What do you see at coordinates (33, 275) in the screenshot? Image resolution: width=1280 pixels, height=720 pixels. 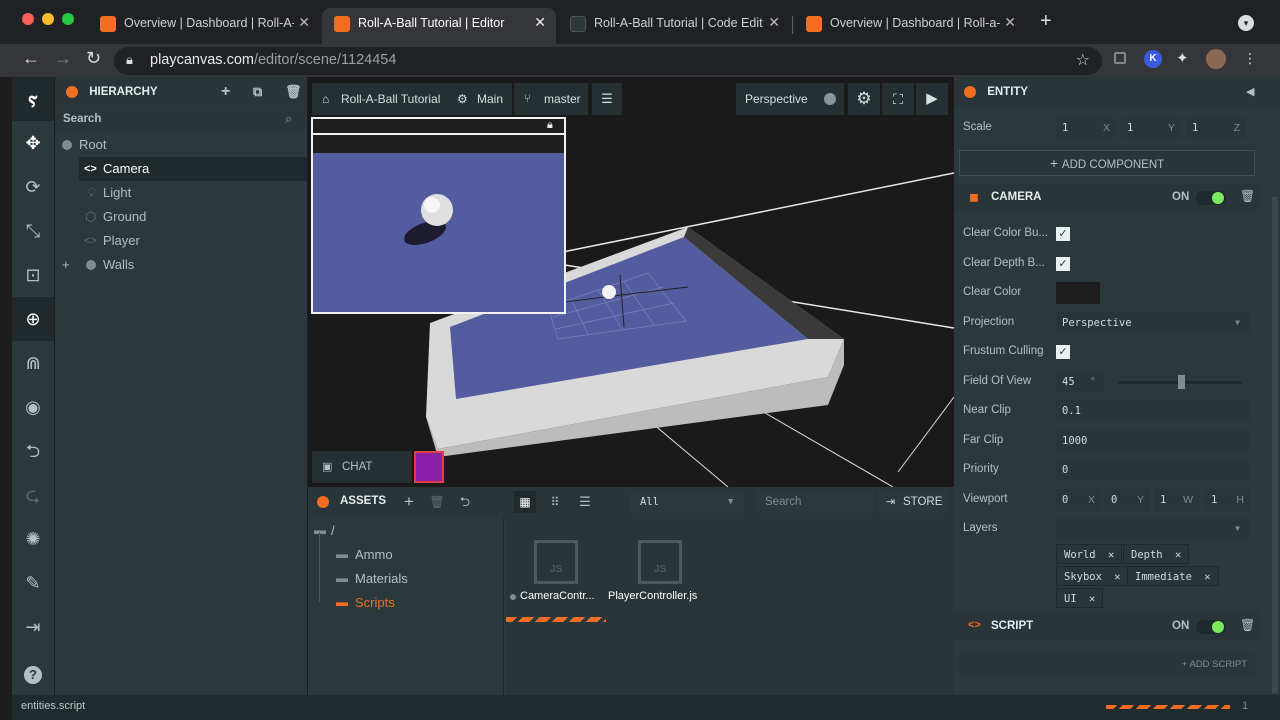 I see `resize-tool-icon: ⊡` at bounding box center [33, 275].